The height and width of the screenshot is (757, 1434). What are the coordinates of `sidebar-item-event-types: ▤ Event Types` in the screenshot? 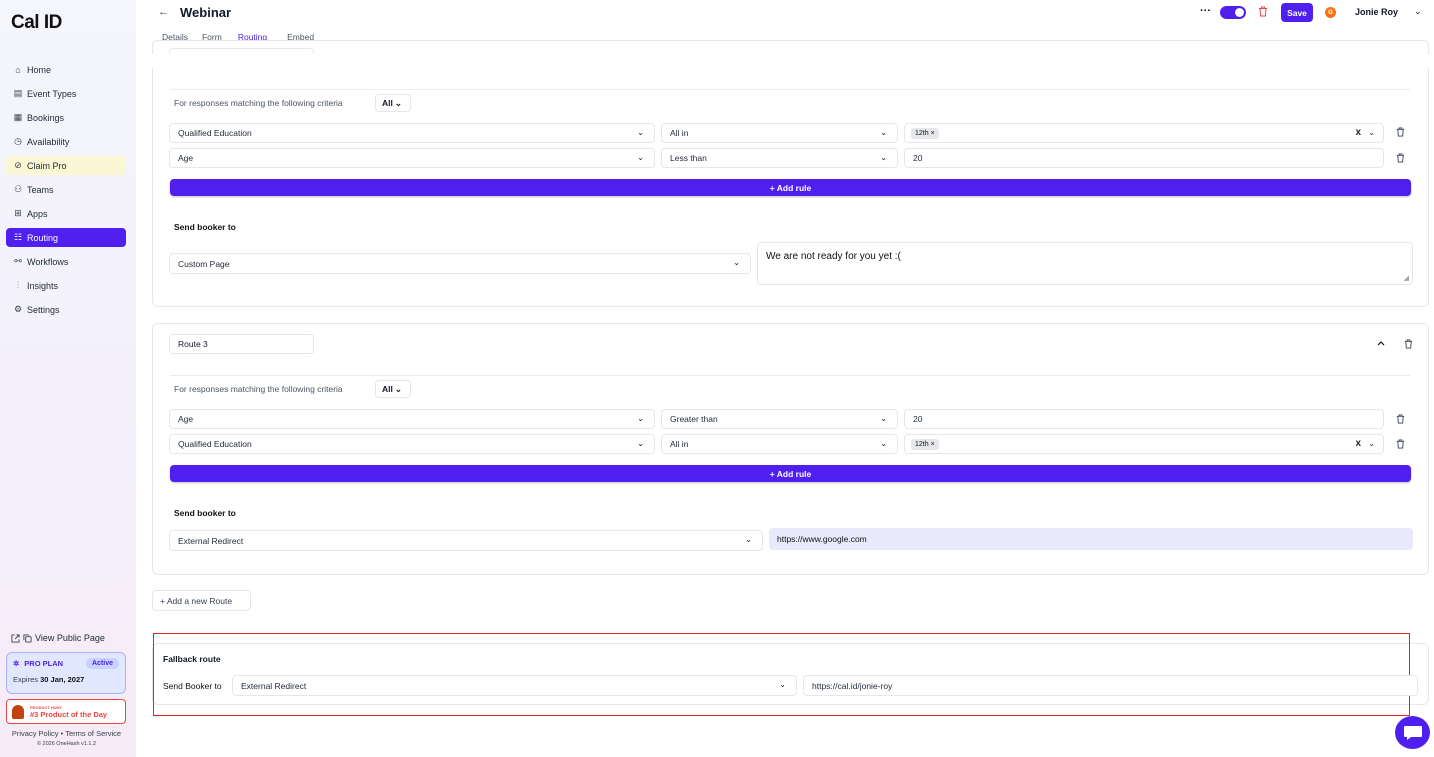 It's located at (66, 93).